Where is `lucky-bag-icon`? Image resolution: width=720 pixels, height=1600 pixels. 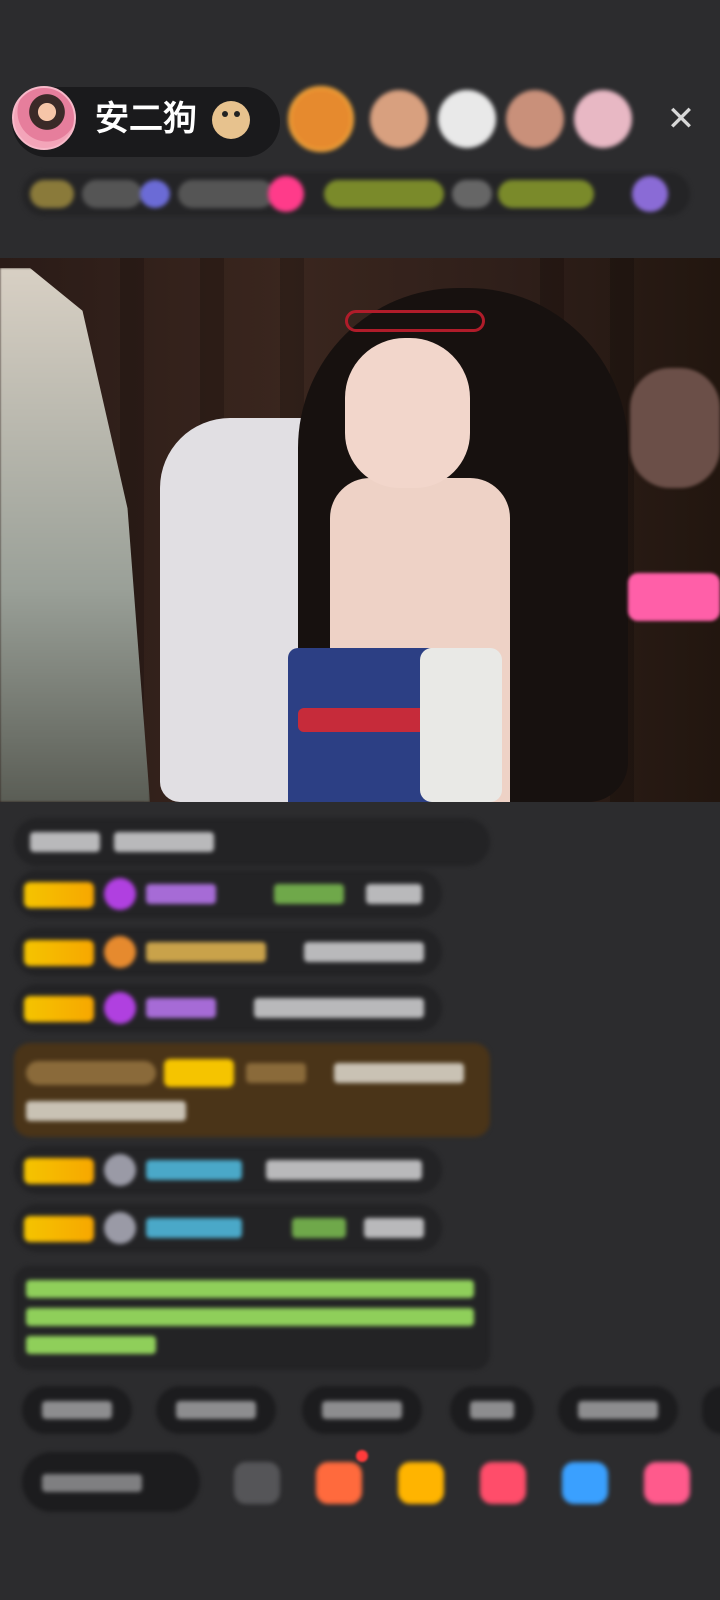
lucky-bag-icon is located at coordinates (421, 1483).